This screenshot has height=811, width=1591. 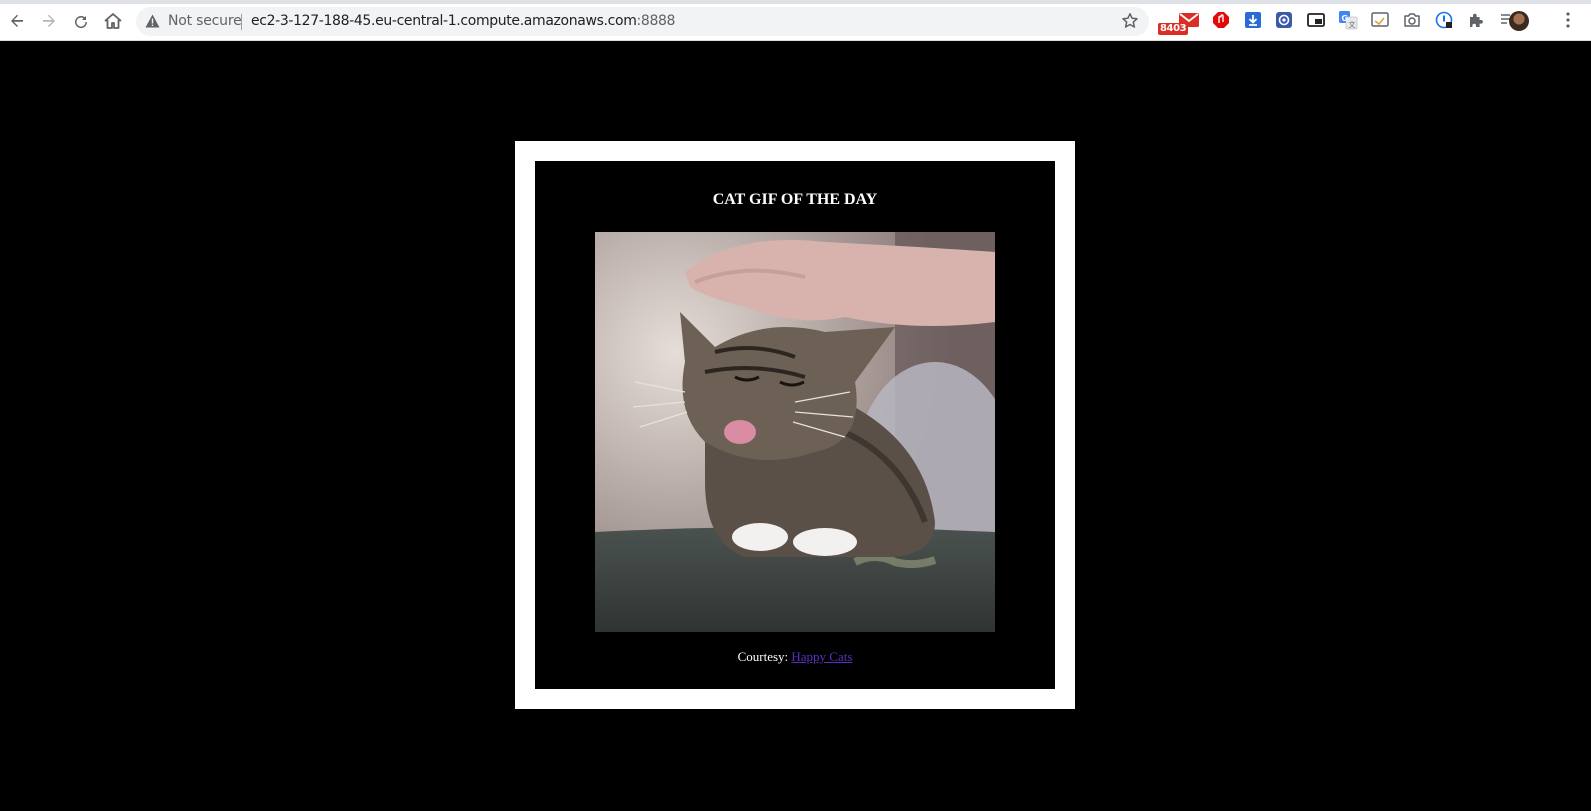 I want to click on extensions-icon, so click(x=1476, y=20).